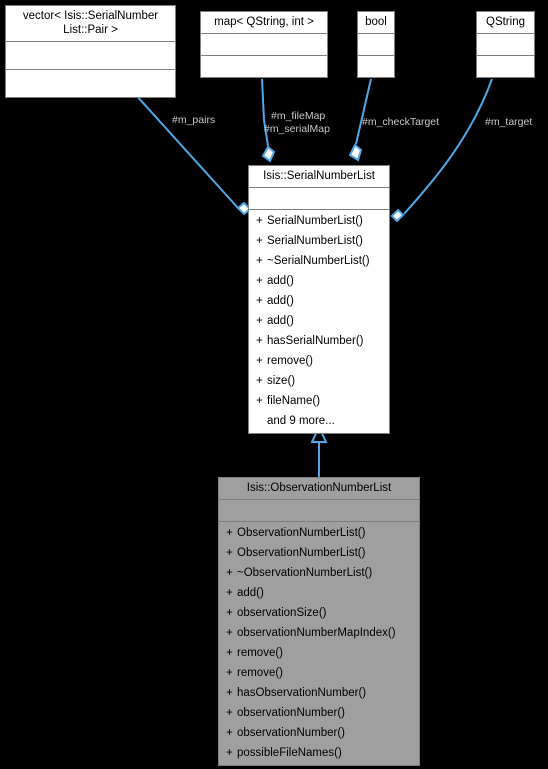  I want to click on operation-row: + ~SerialNumberList(), so click(319, 261).